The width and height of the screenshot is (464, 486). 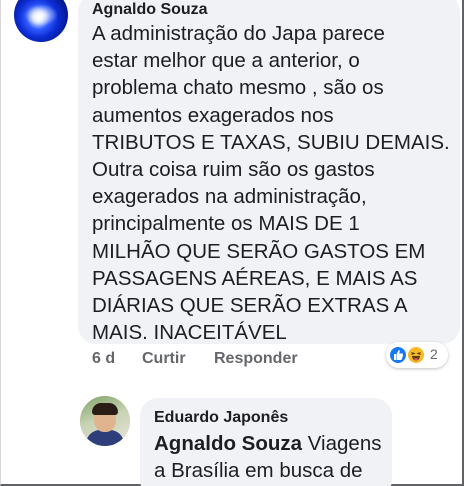 What do you see at coordinates (434, 354) in the screenshot?
I see `reaction-count: 2` at bounding box center [434, 354].